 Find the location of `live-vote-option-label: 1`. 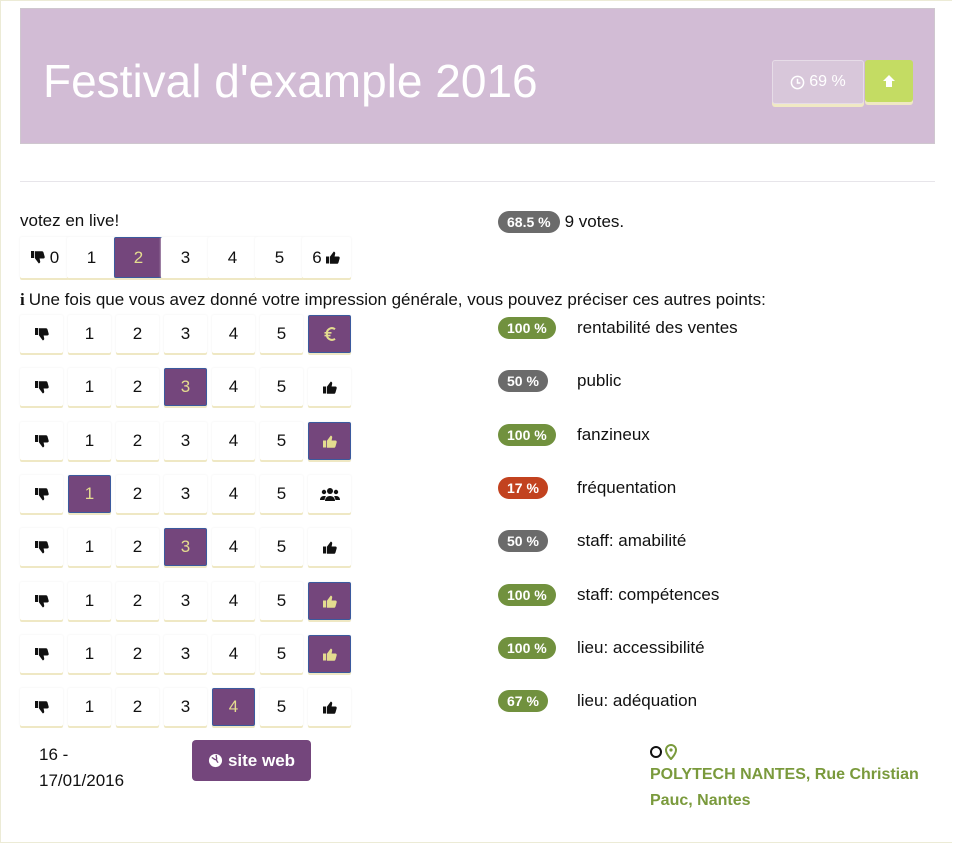

live-vote-option-label: 1 is located at coordinates (91, 257).